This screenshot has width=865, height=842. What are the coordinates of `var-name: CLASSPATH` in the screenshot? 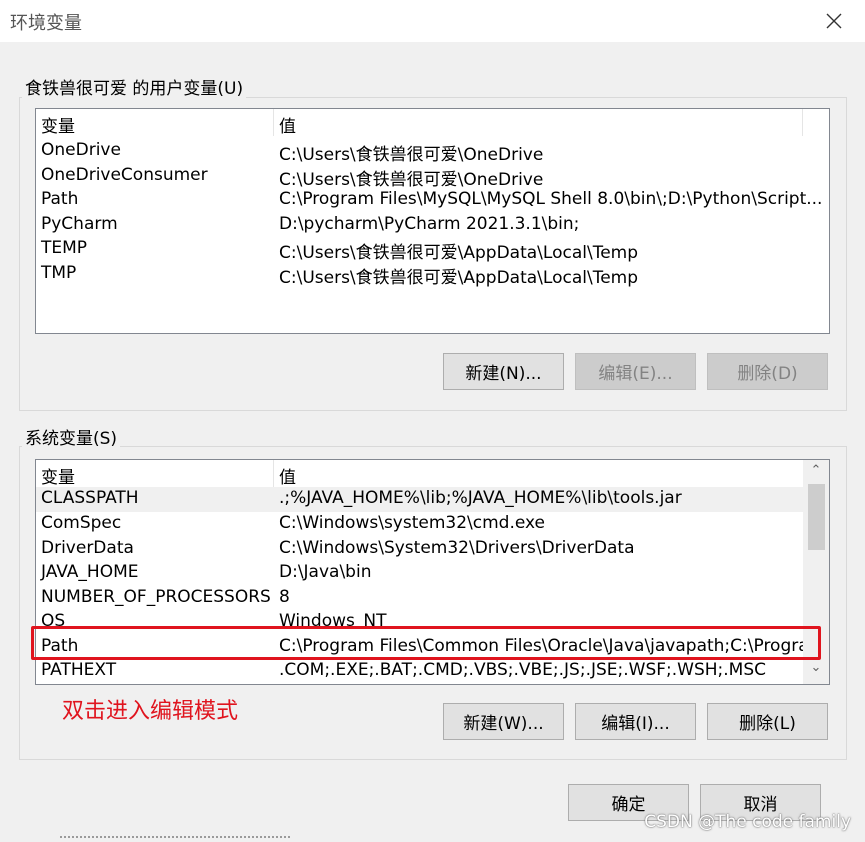 It's located at (90, 498).